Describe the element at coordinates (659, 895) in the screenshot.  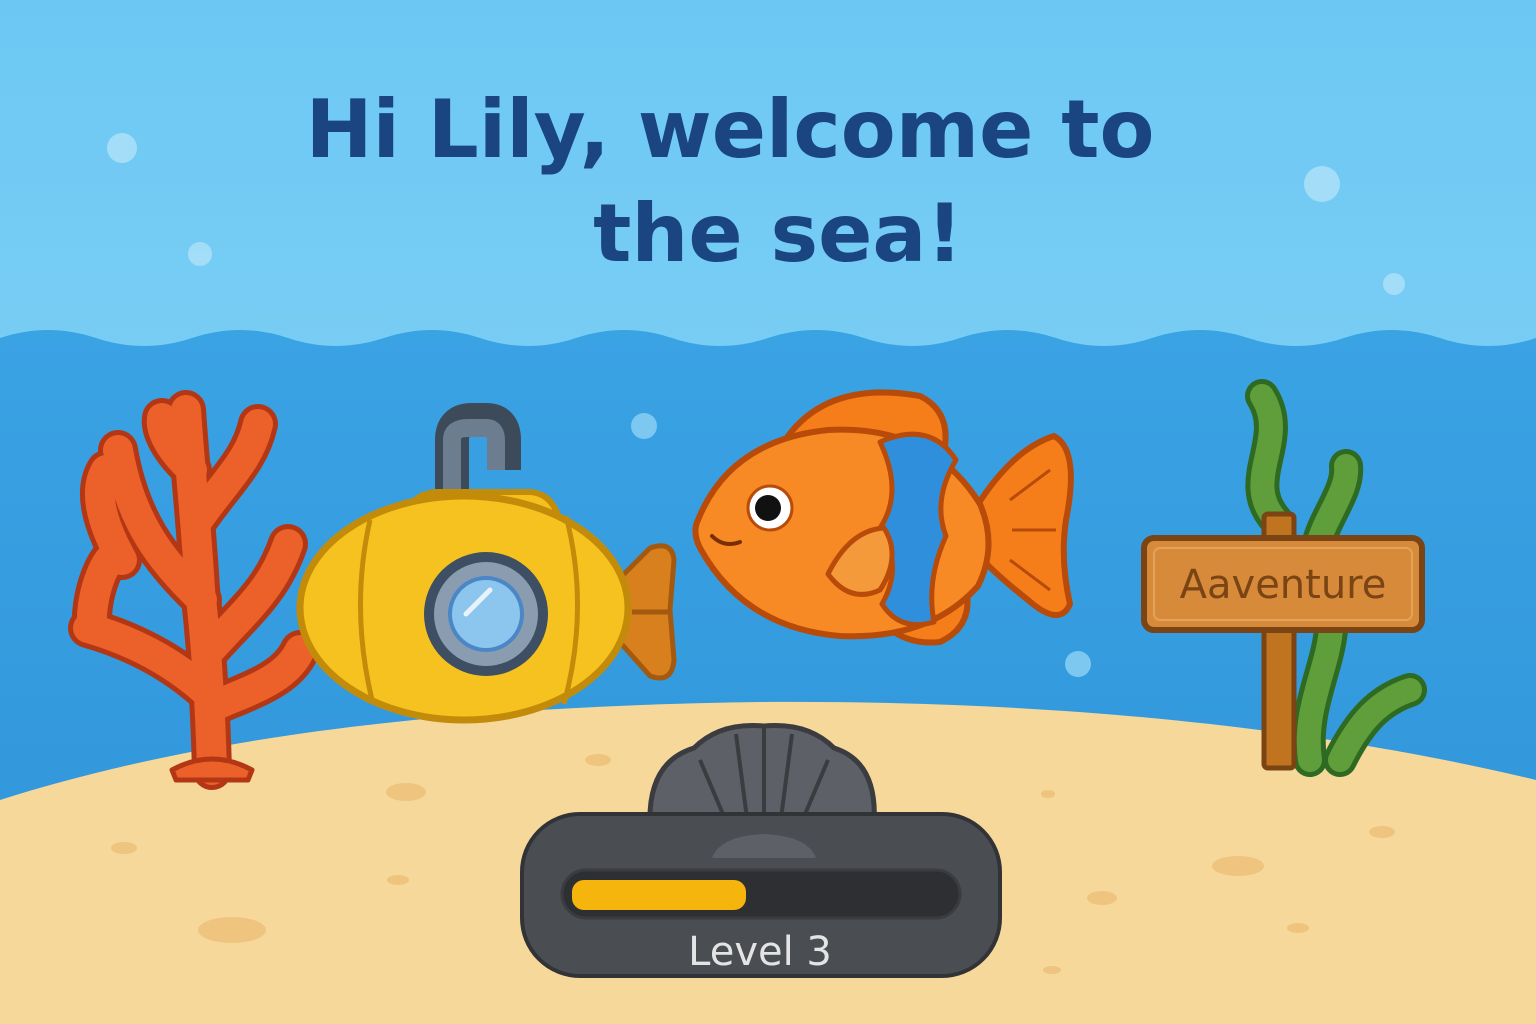
I see `progress-fill` at that location.